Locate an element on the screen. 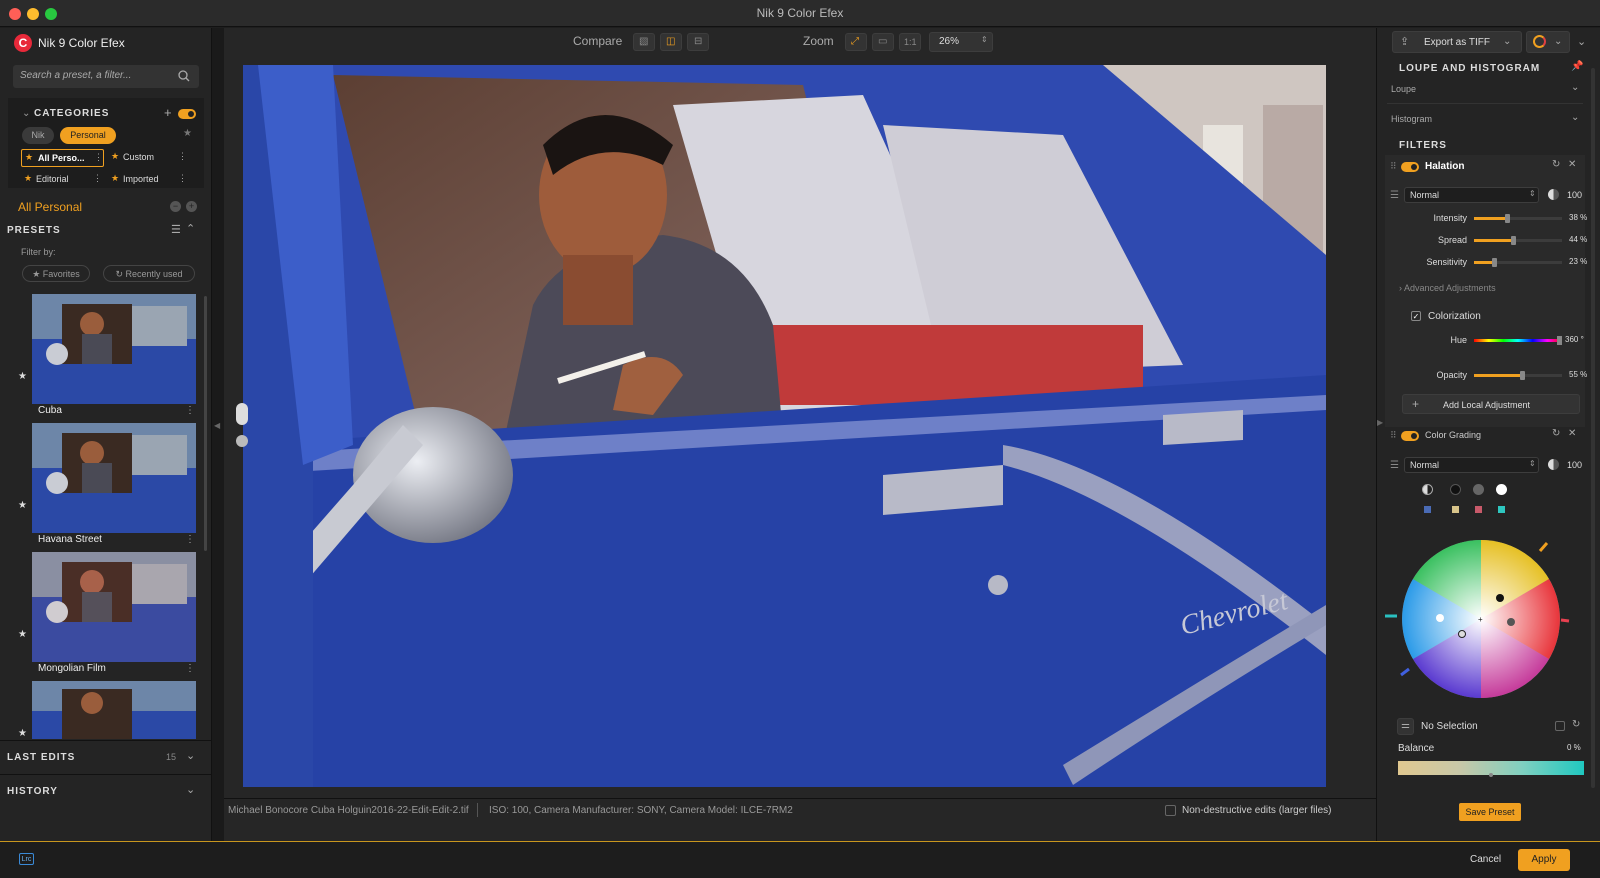  compare-stack-button: ⊟ is located at coordinates (698, 42).